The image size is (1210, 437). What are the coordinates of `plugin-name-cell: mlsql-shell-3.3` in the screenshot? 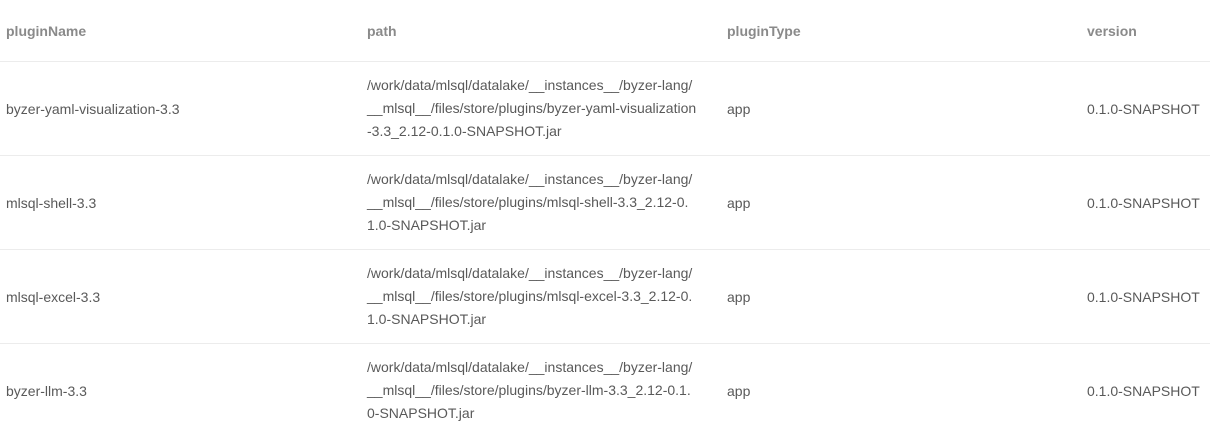 It's located at (51, 202).